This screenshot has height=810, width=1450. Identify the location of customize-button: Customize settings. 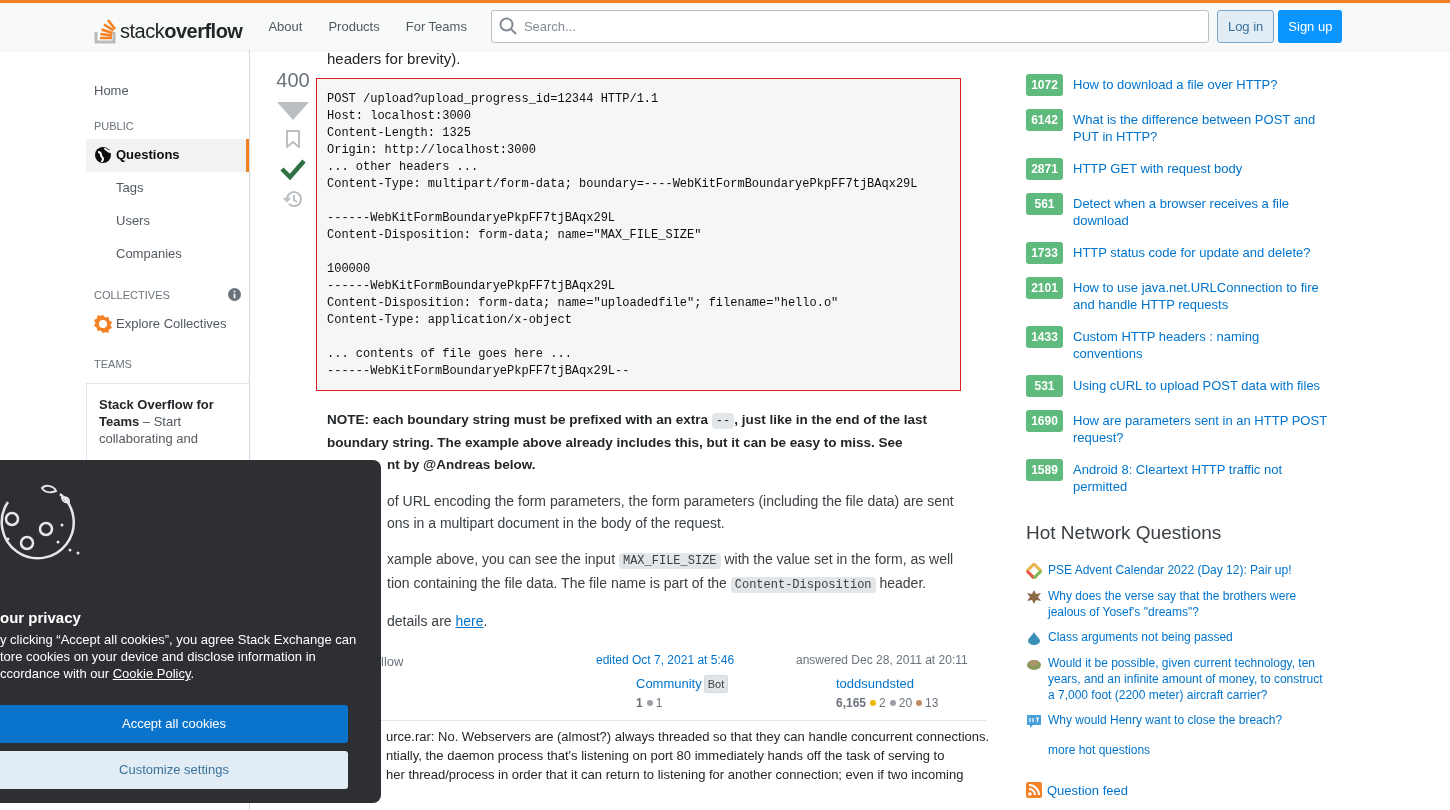
(174, 770).